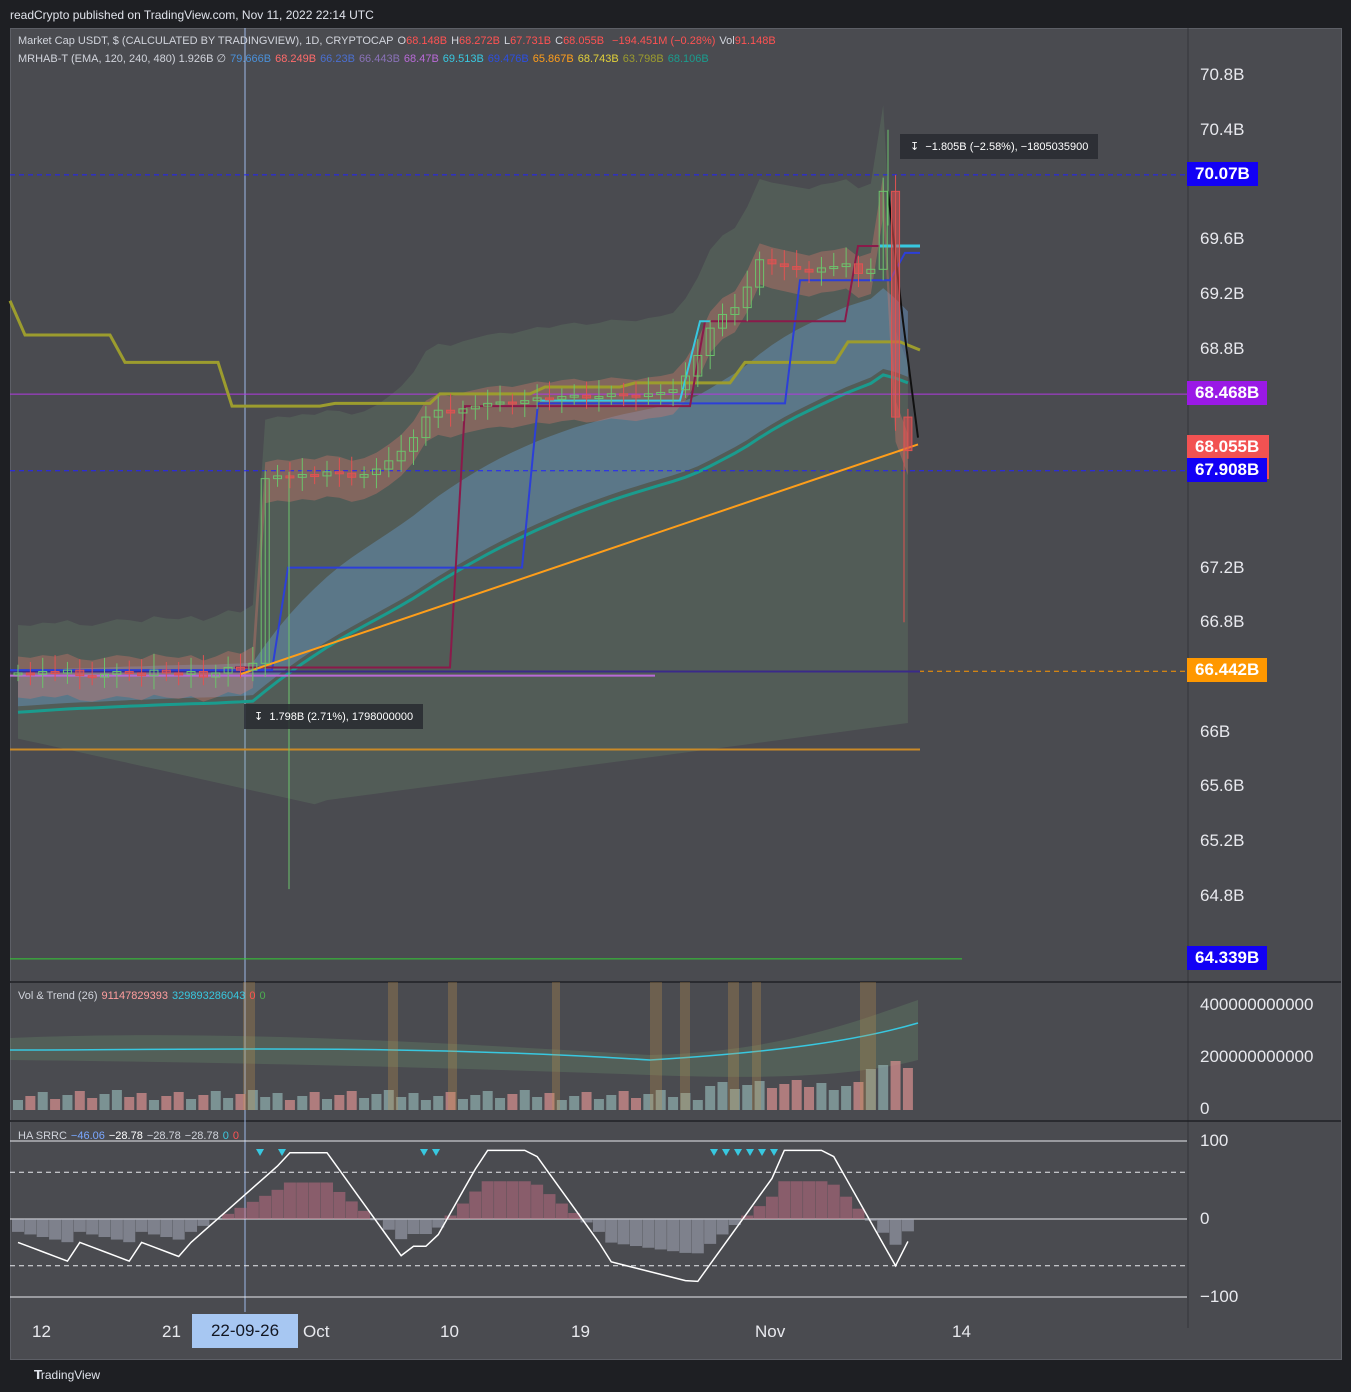  Describe the element at coordinates (225, 1136) in the screenshot. I see `legend-value: 0` at that location.